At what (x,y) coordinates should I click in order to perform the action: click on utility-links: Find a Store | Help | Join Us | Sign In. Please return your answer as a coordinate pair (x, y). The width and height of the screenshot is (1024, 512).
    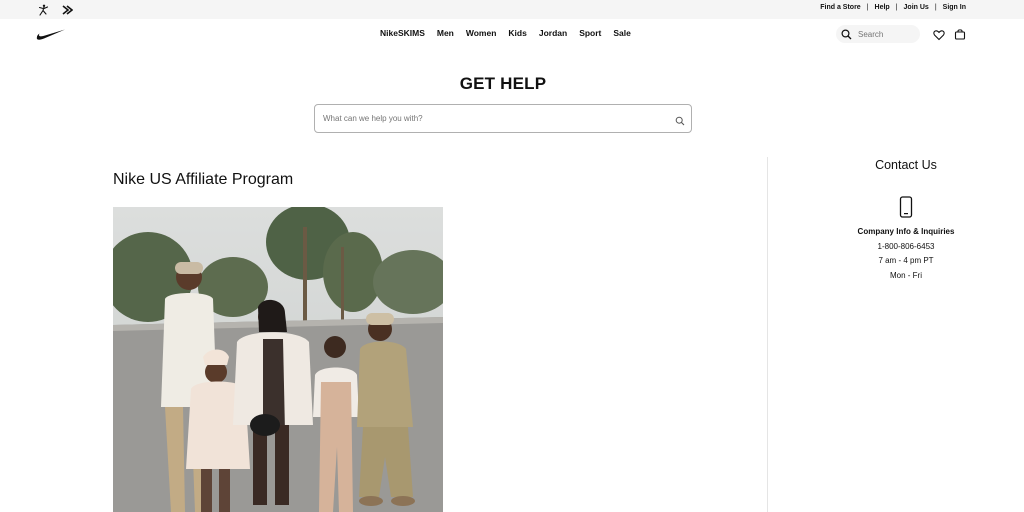
    Looking at the image, I should click on (893, 7).